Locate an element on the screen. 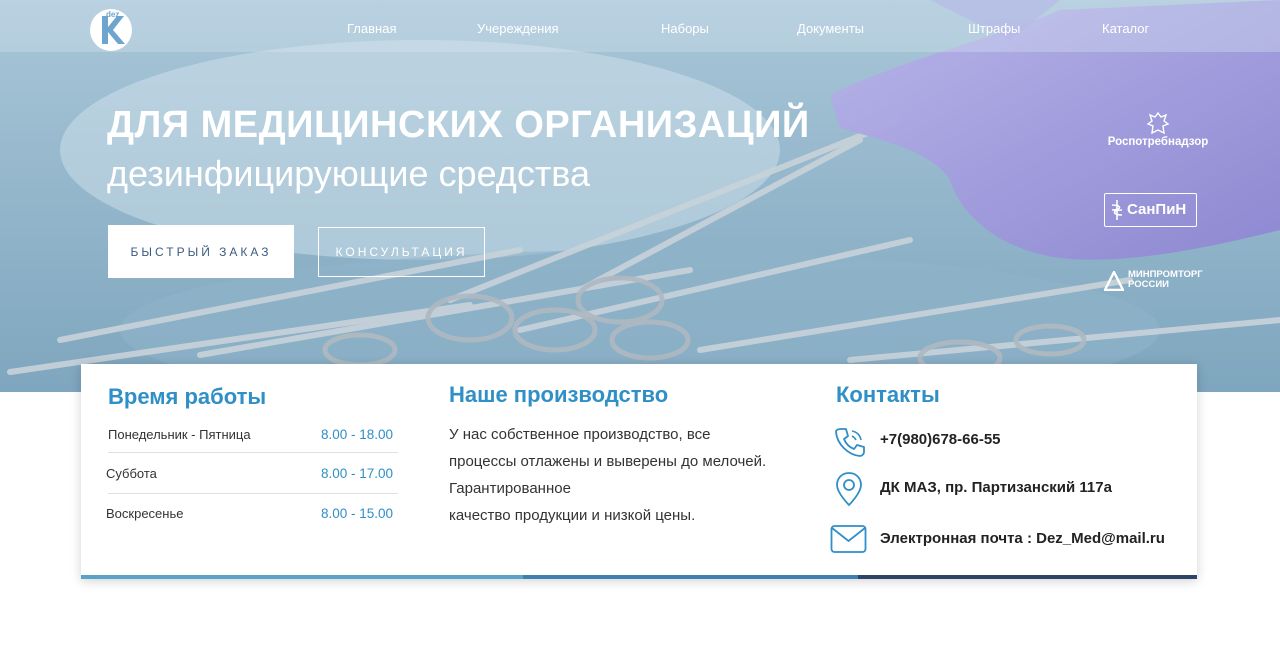 The height and width of the screenshot is (649, 1280). minpromtorg-badge: МИНПРОМТОРГ РОССИИ is located at coordinates (1159, 281).